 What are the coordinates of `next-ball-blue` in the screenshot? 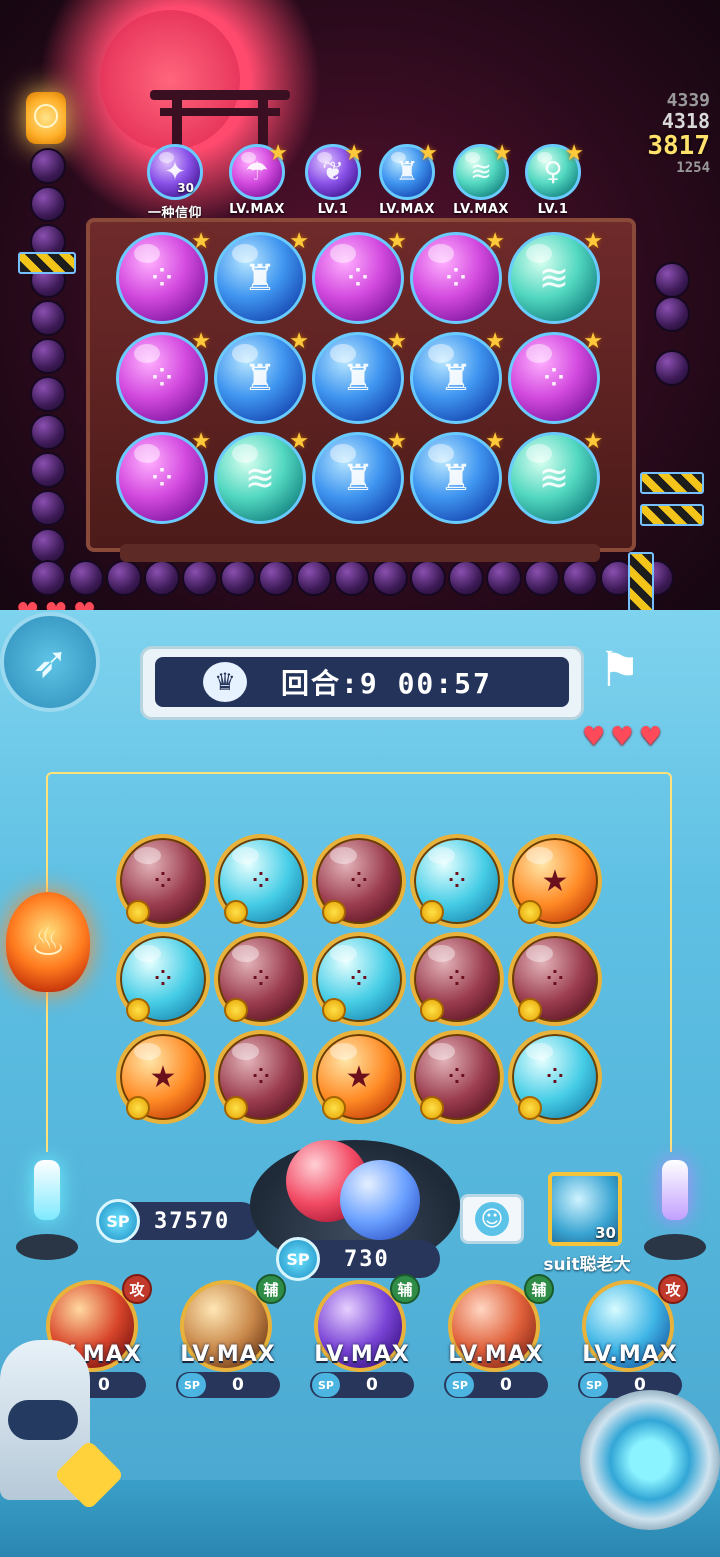 It's located at (380, 1200).